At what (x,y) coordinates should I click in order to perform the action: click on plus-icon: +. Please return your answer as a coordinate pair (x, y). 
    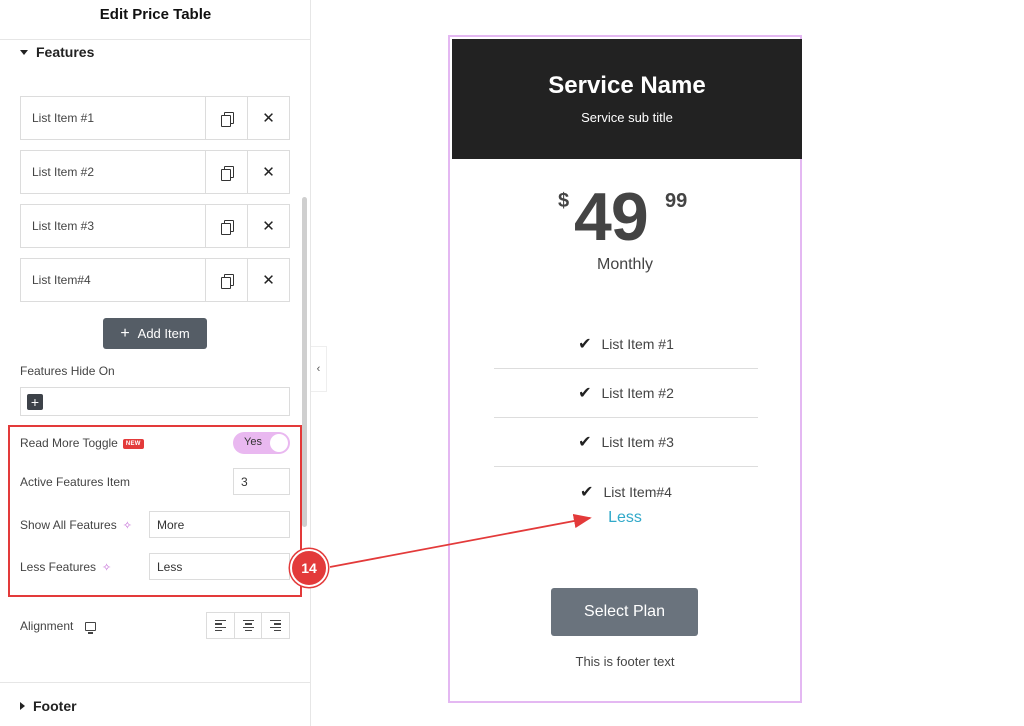
    Looking at the image, I should click on (125, 333).